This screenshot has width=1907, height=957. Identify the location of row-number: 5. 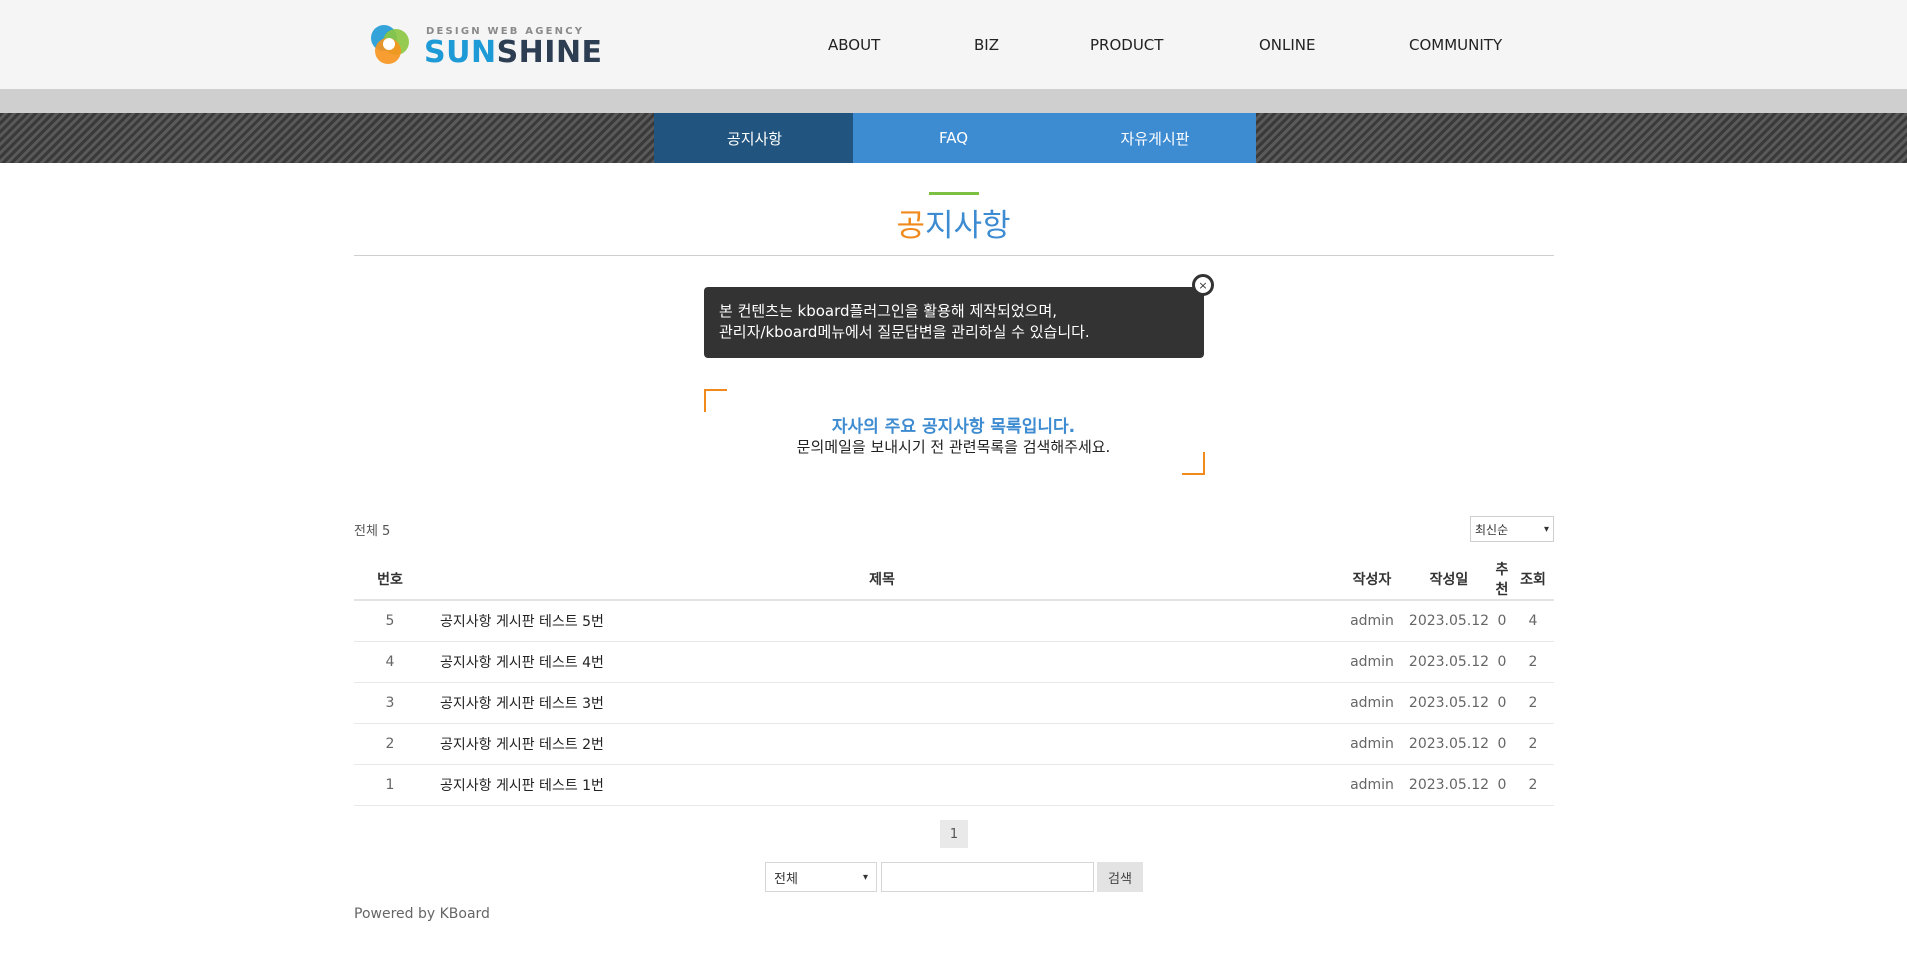
(390, 621).